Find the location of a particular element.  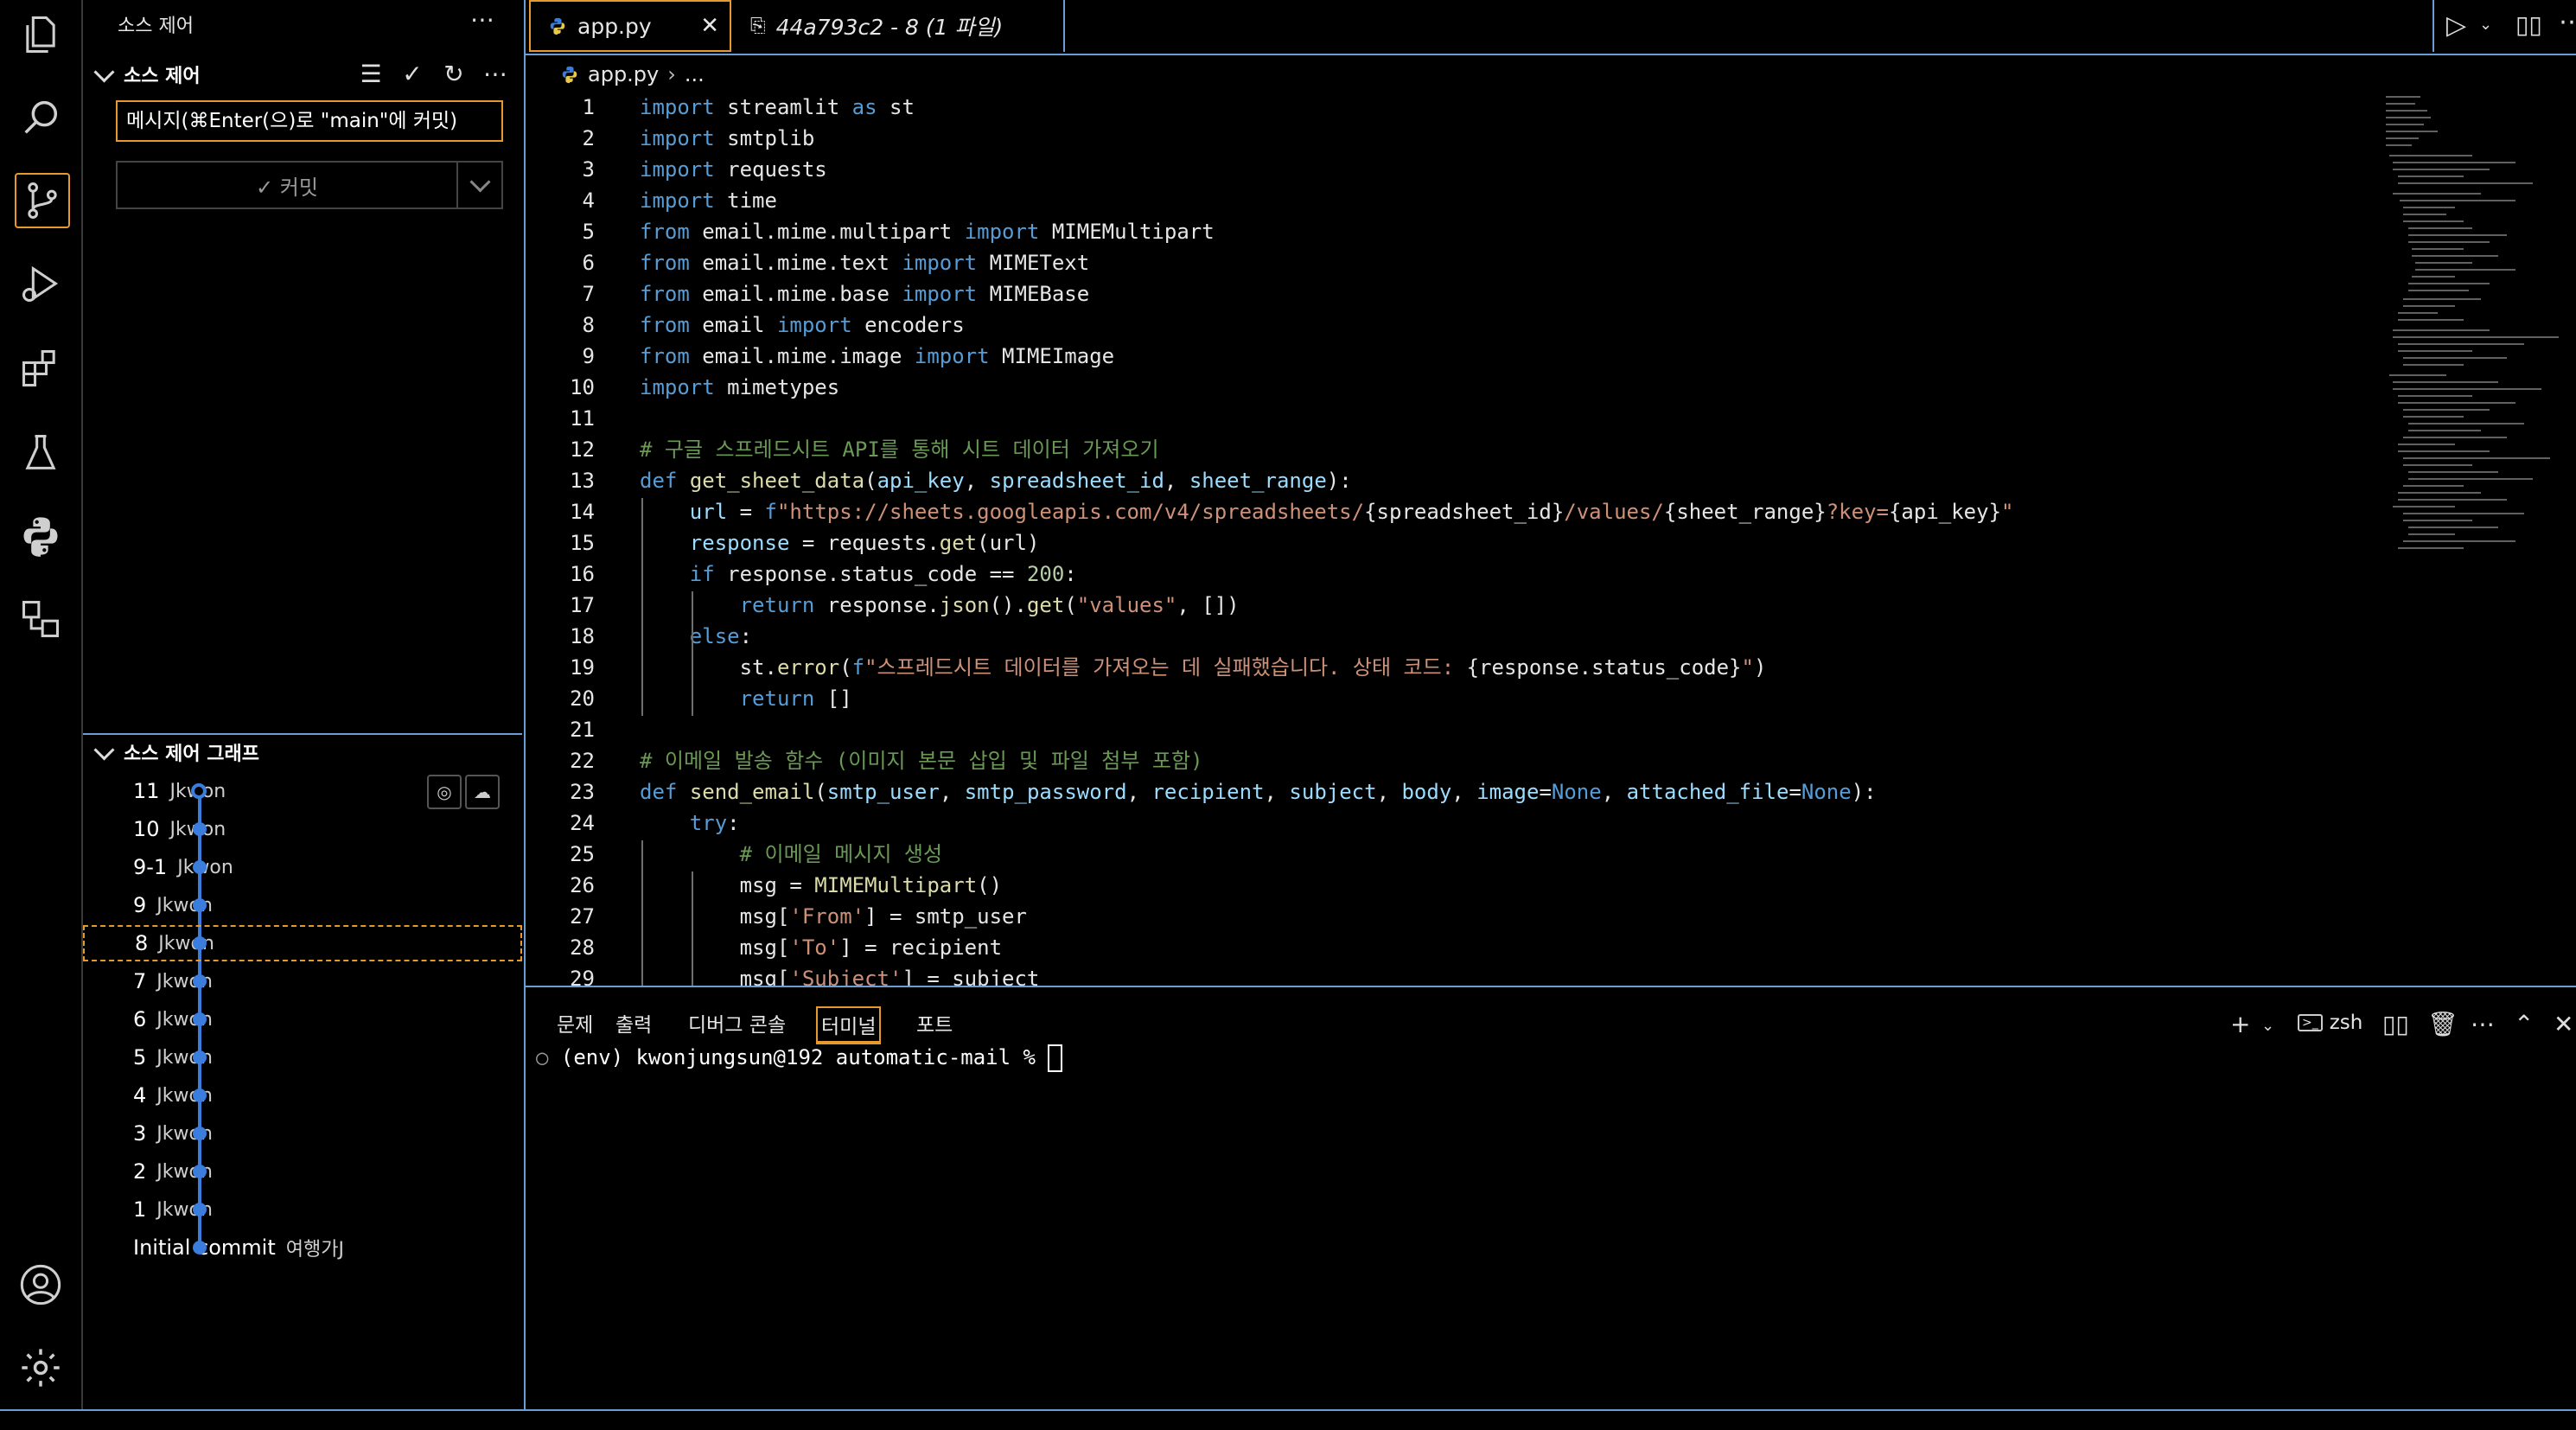

graph-commit-row: 5 Jkwon is located at coordinates (302, 1057).